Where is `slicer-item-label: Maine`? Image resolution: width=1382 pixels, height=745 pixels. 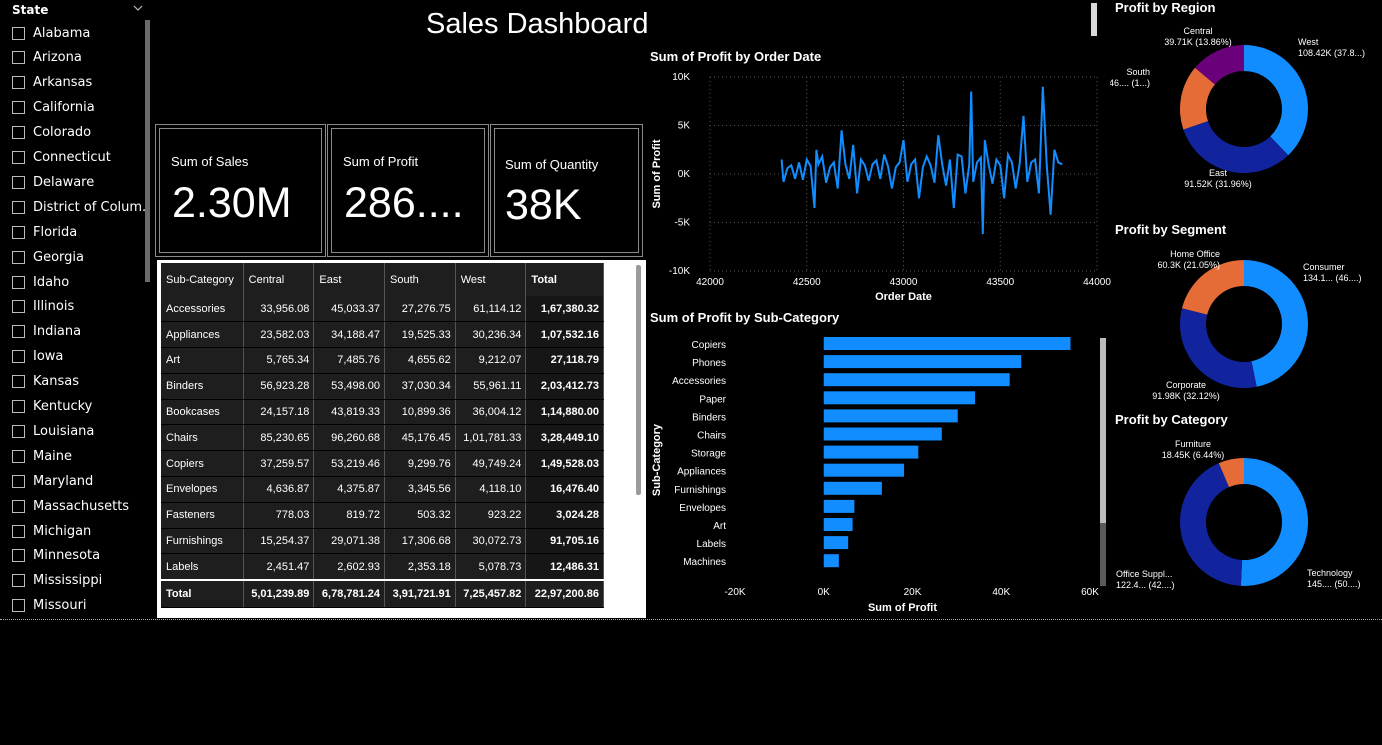 slicer-item-label: Maine is located at coordinates (53, 456).